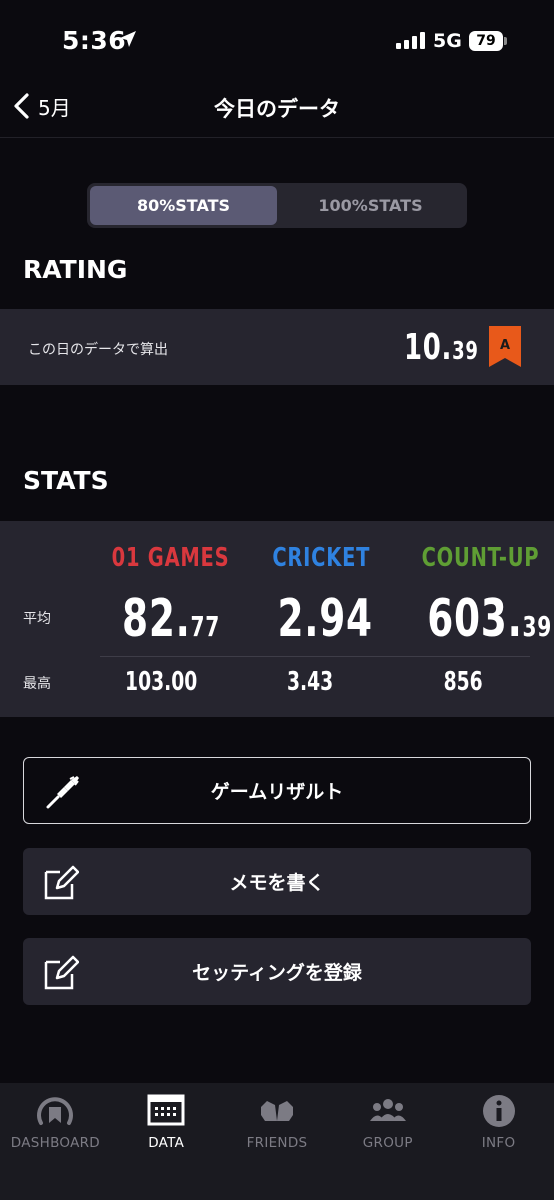 The image size is (554, 1200). What do you see at coordinates (370, 205) in the screenshot?
I see `segment-100-stats: 100%STATS` at bounding box center [370, 205].